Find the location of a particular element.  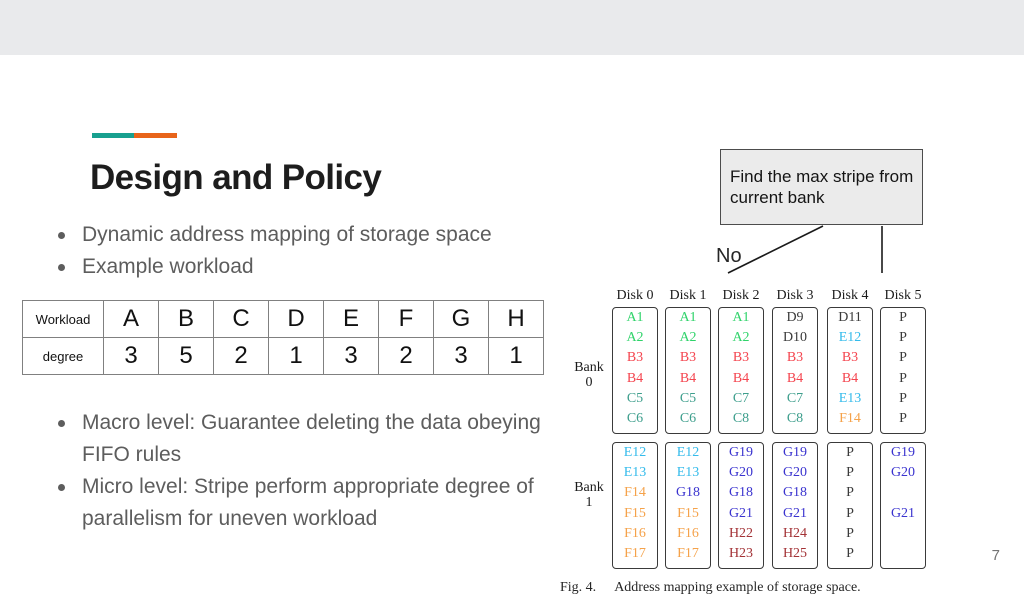

title-accent-rule is located at coordinates (134, 135).